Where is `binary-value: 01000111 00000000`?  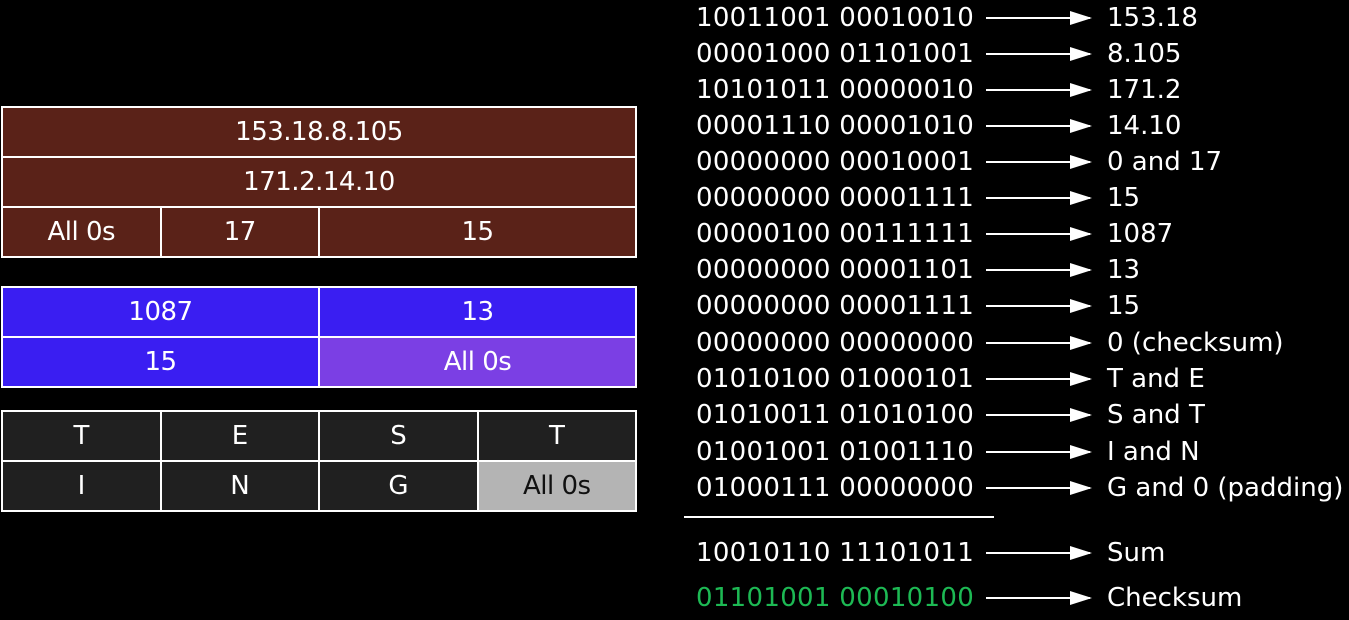
binary-value: 01000111 00000000 is located at coordinates (835, 488).